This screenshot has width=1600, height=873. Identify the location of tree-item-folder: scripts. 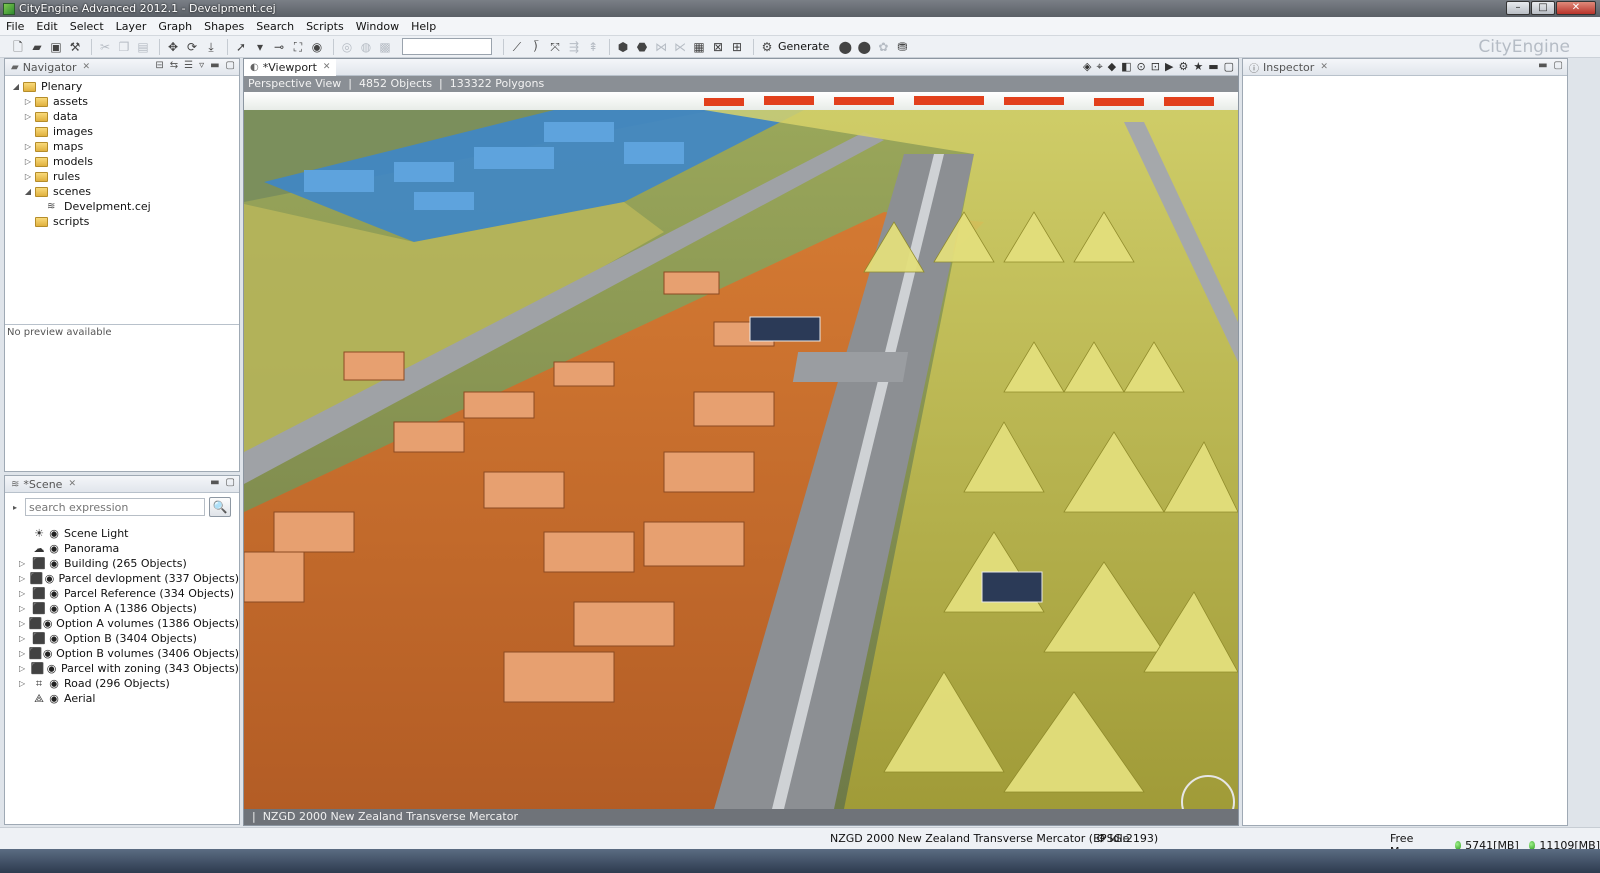
(131, 221).